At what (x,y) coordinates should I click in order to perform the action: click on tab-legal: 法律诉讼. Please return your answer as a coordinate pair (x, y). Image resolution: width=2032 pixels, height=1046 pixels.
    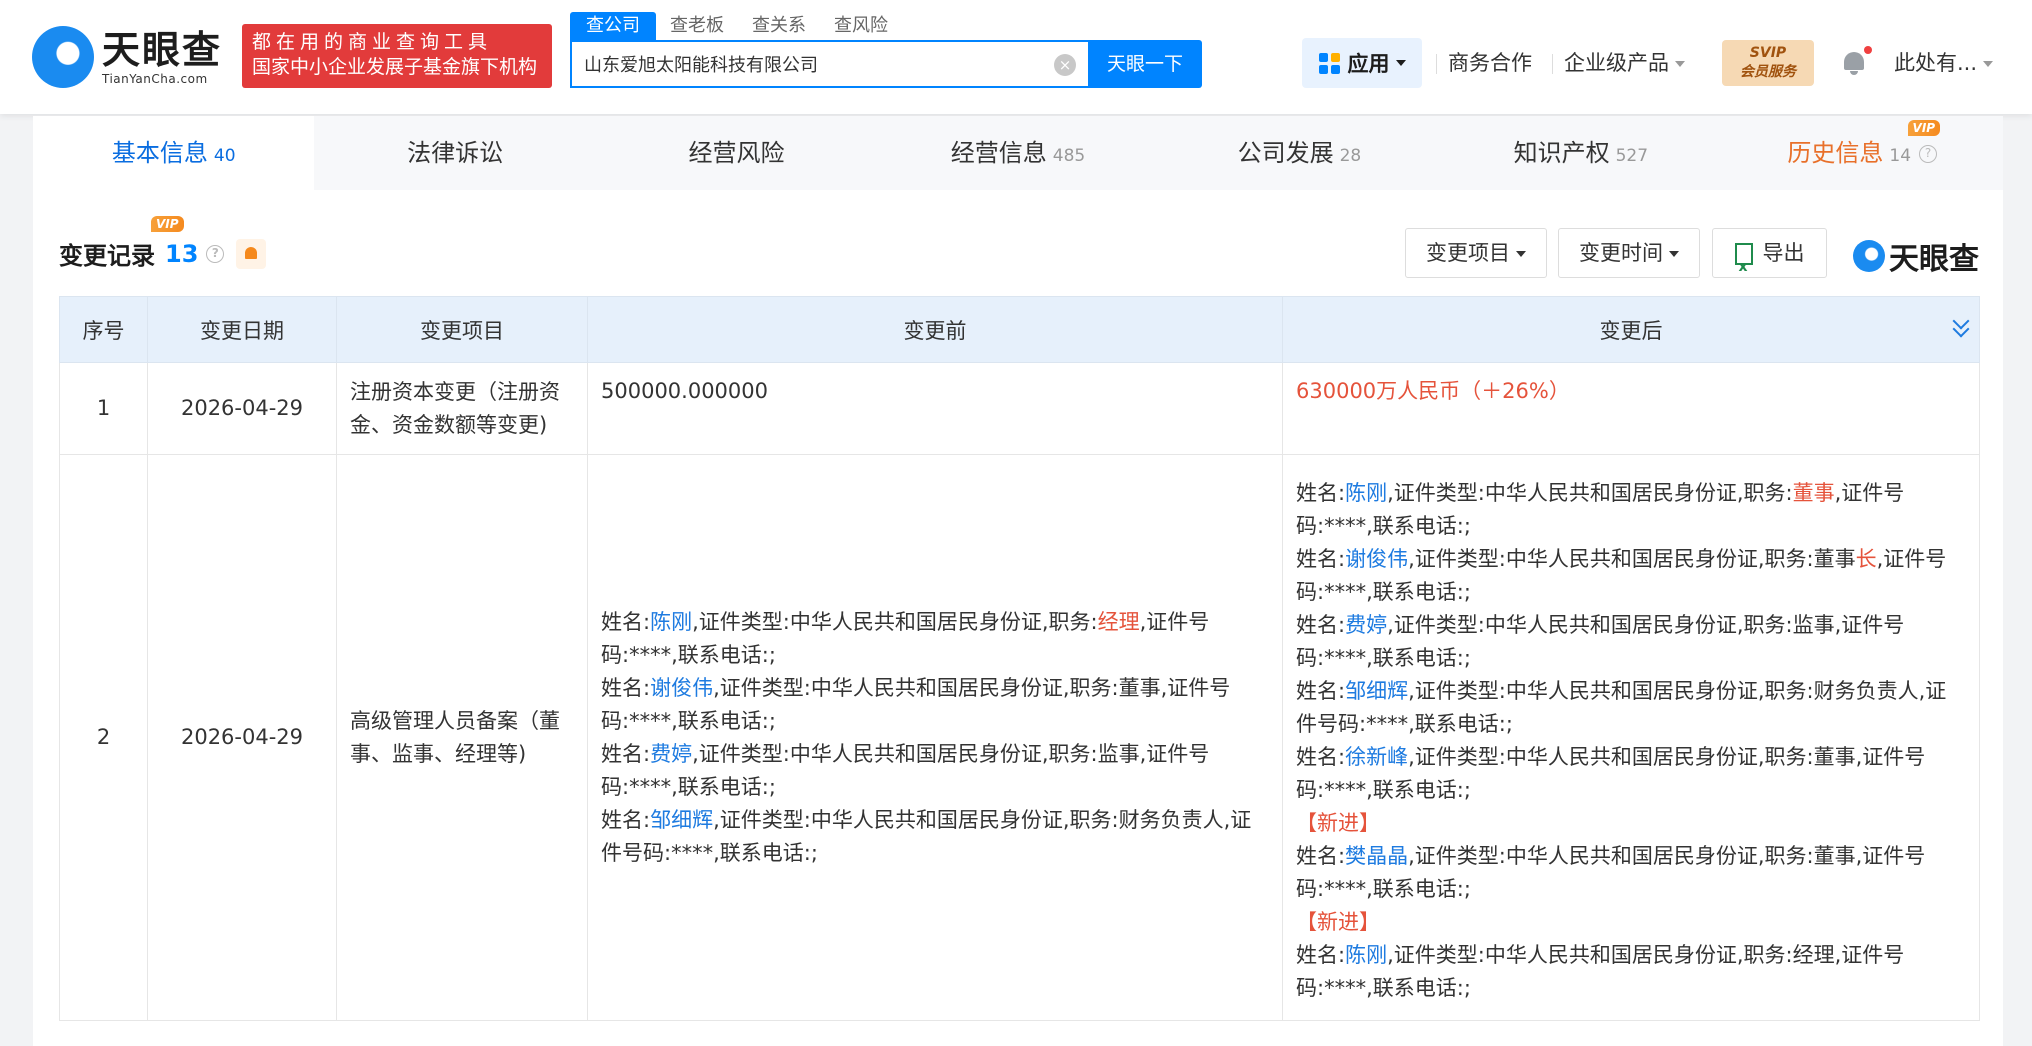
    Looking at the image, I should click on (454, 153).